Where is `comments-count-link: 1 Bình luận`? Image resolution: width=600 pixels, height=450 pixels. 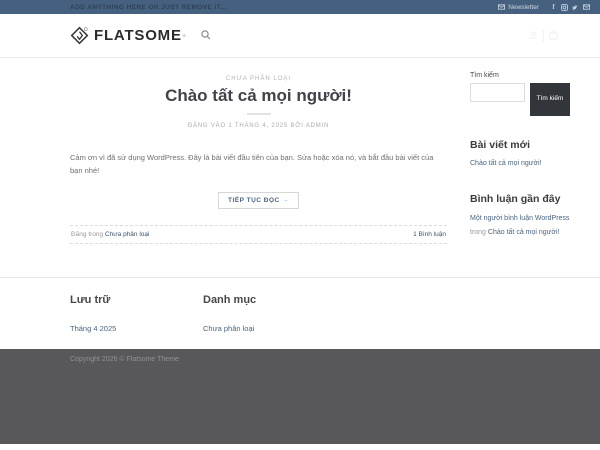
comments-count-link: 1 Bình luận is located at coordinates (429, 234).